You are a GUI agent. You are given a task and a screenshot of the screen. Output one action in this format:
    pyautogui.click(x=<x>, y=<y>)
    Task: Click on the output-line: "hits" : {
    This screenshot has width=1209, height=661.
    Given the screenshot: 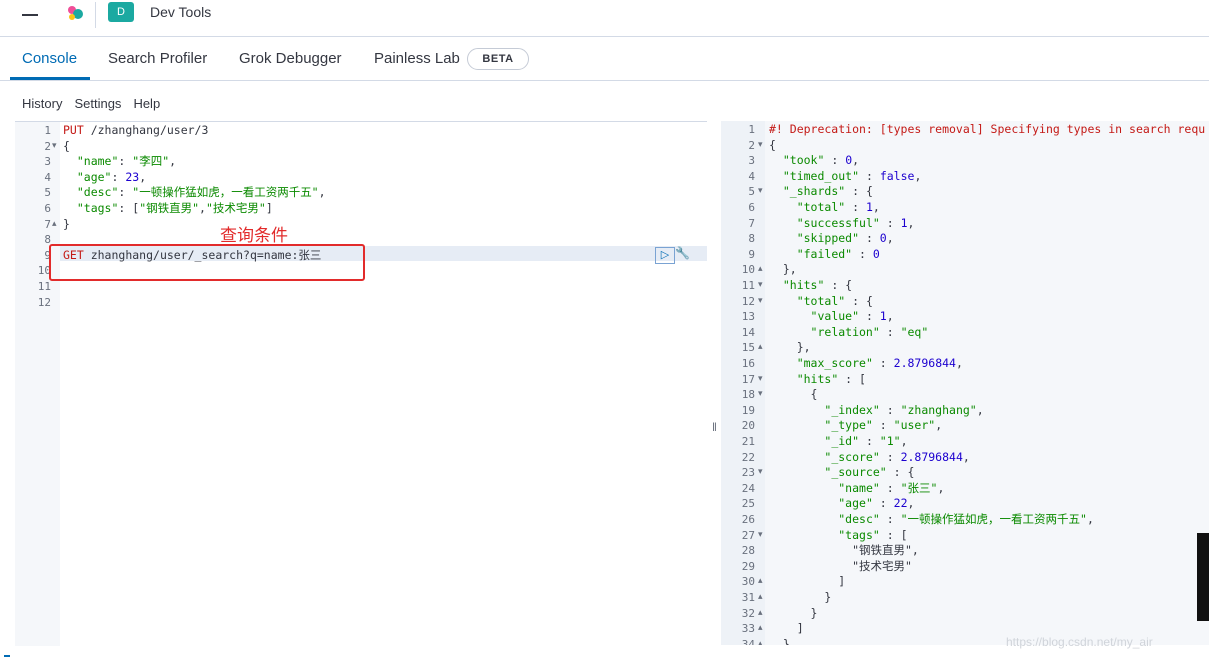 What is the action you would take?
    pyautogui.click(x=817, y=285)
    